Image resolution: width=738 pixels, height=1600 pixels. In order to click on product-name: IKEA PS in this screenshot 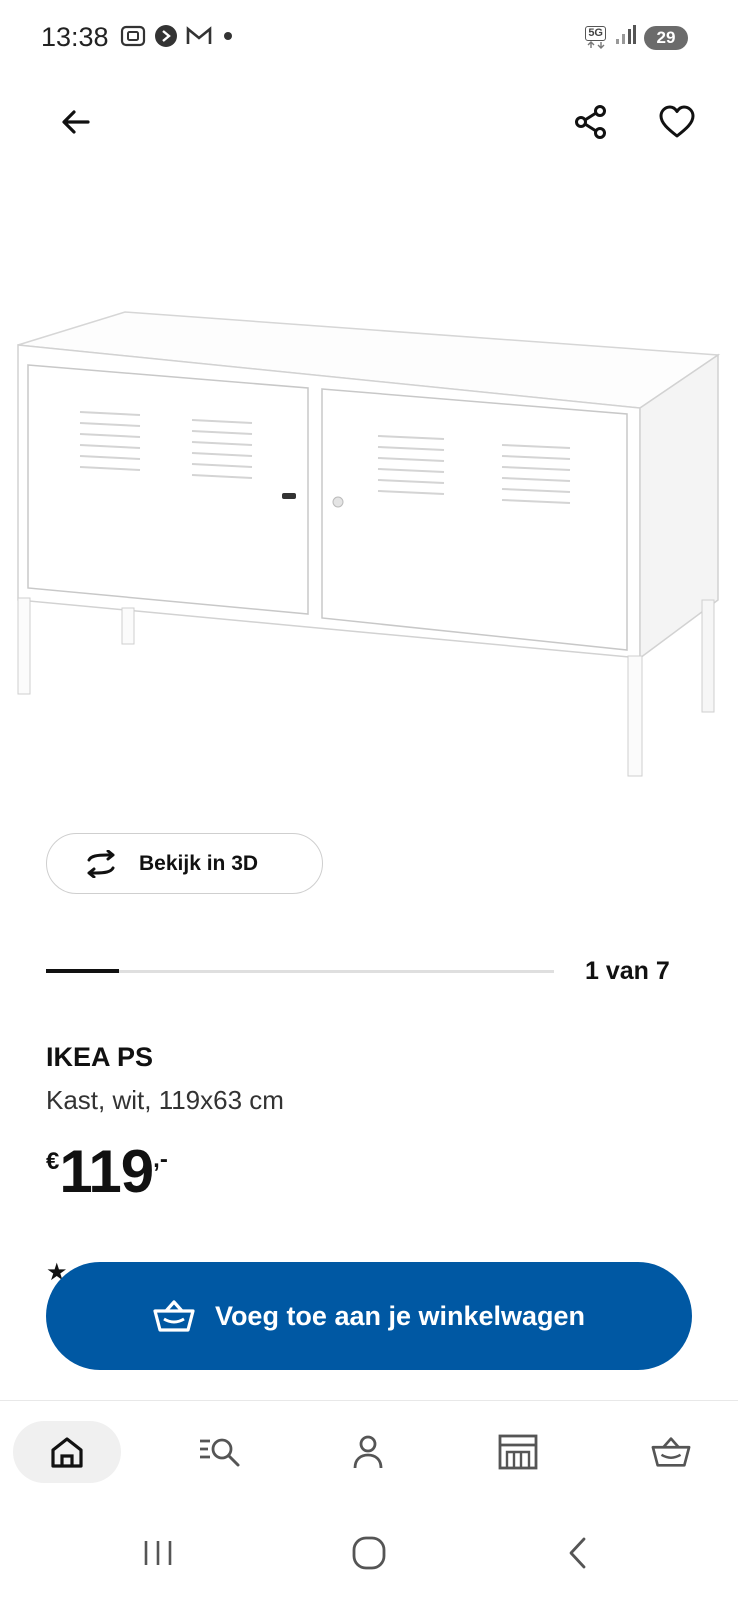, I will do `click(100, 1057)`.